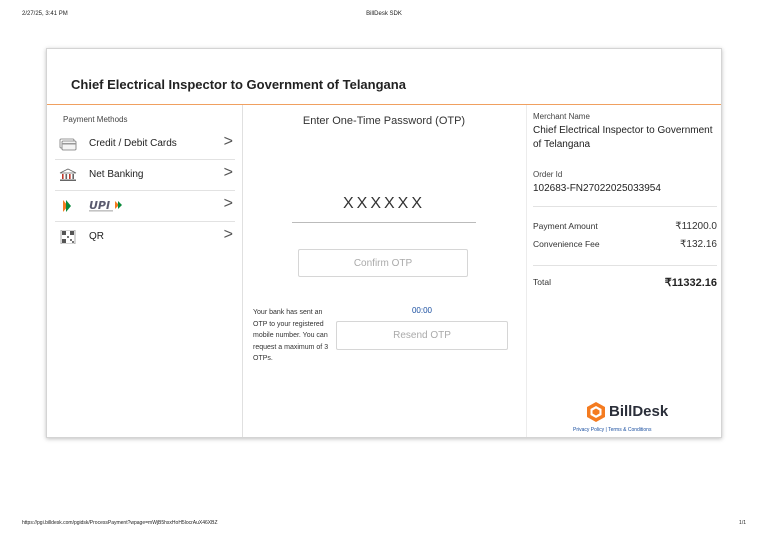  I want to click on qr-icon, so click(68, 237).